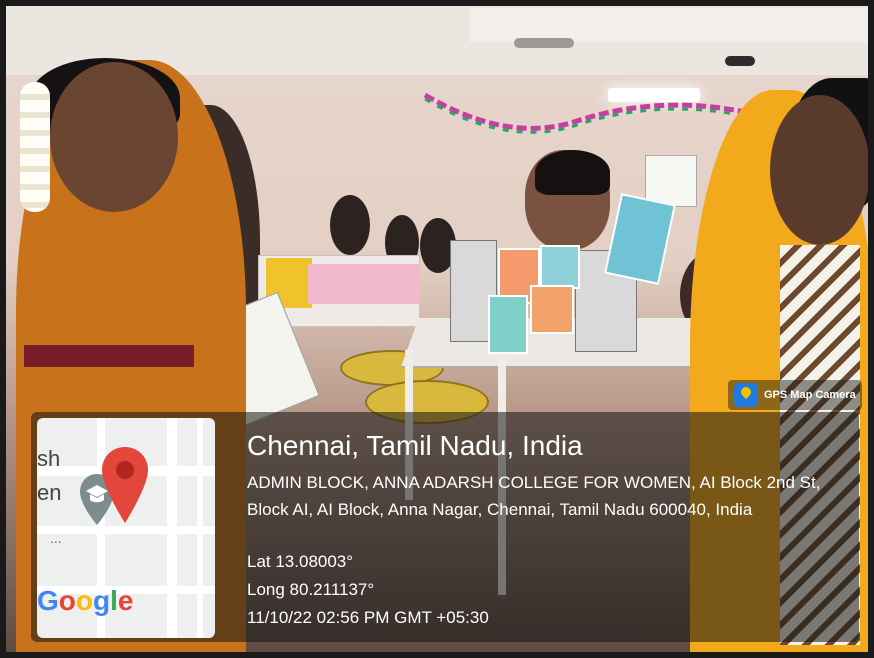  Describe the element at coordinates (125, 485) in the screenshot. I see `location-pin-icon` at that location.